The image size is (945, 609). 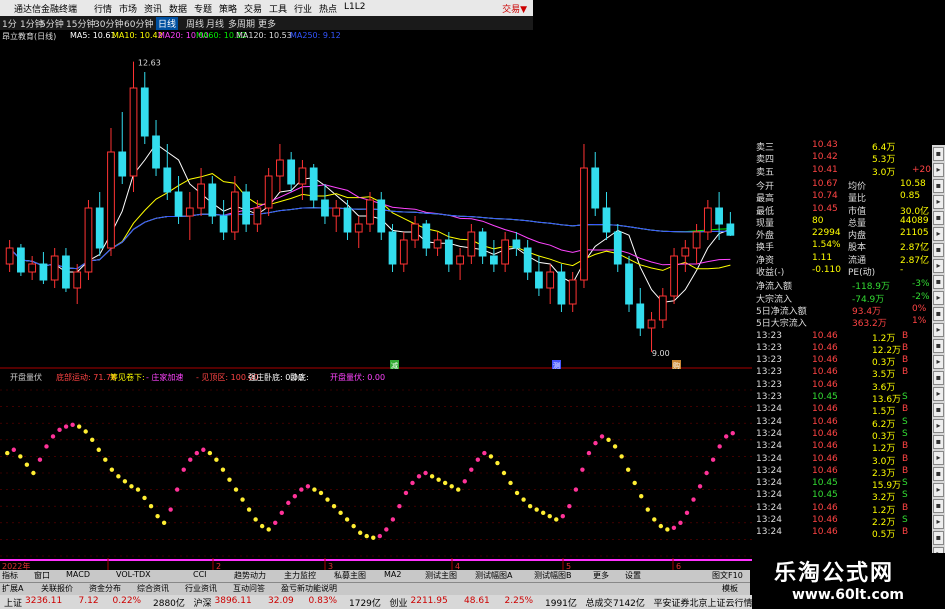 What do you see at coordinates (354, 7) in the screenshot?
I see `menu-item-10: L1L2` at bounding box center [354, 7].